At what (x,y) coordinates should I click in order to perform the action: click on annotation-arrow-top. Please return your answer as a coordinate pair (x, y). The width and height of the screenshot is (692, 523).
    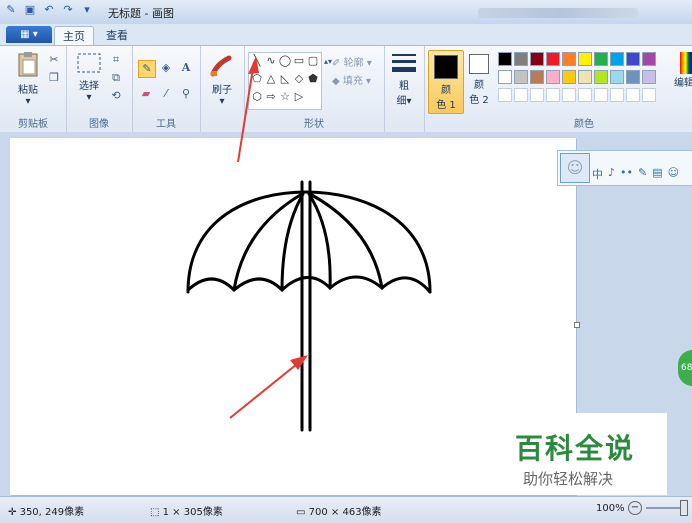
    Looking at the image, I should click on (246, 112).